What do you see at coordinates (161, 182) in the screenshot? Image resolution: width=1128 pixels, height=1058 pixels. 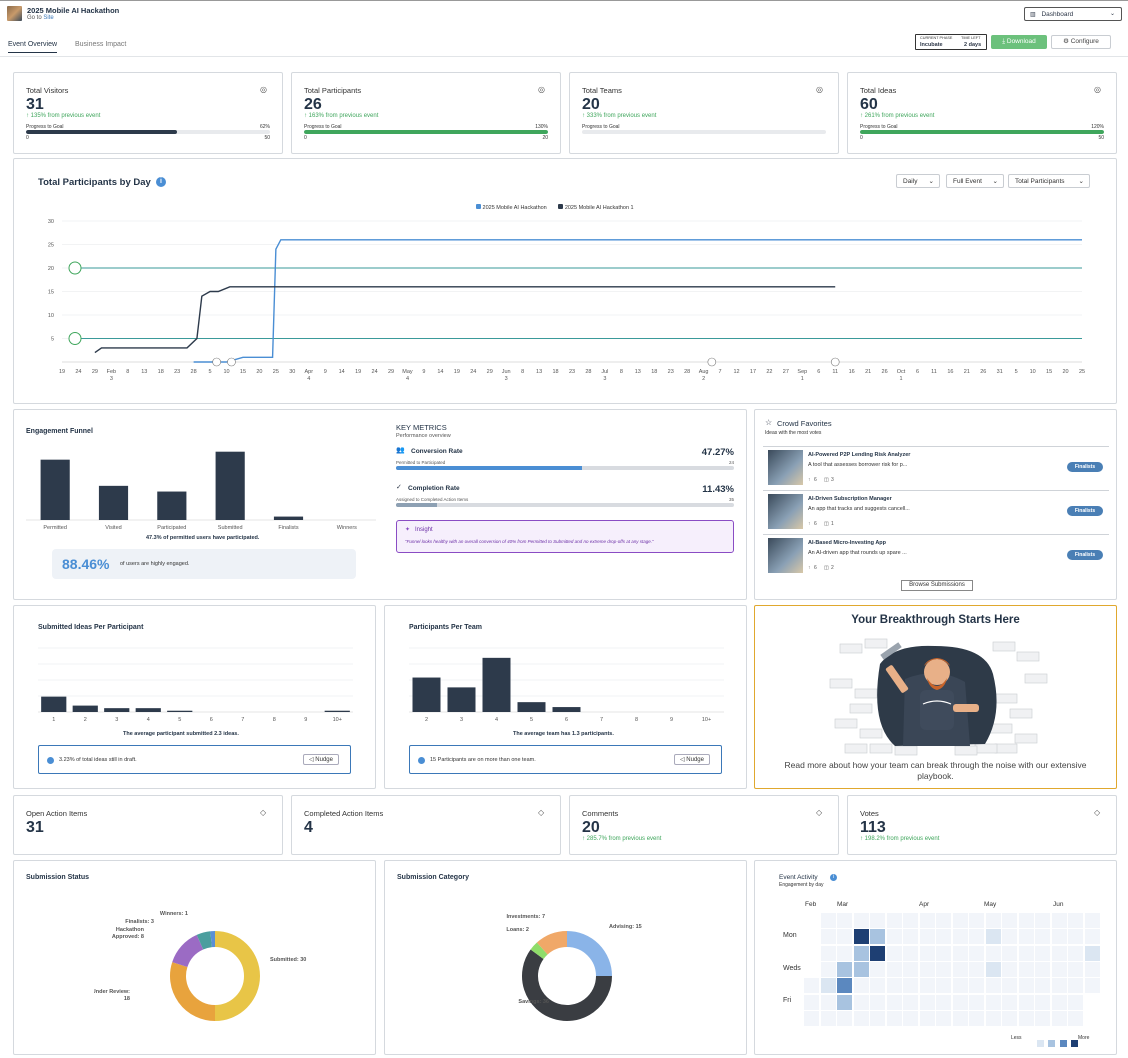 I see `info-icon: i` at bounding box center [161, 182].